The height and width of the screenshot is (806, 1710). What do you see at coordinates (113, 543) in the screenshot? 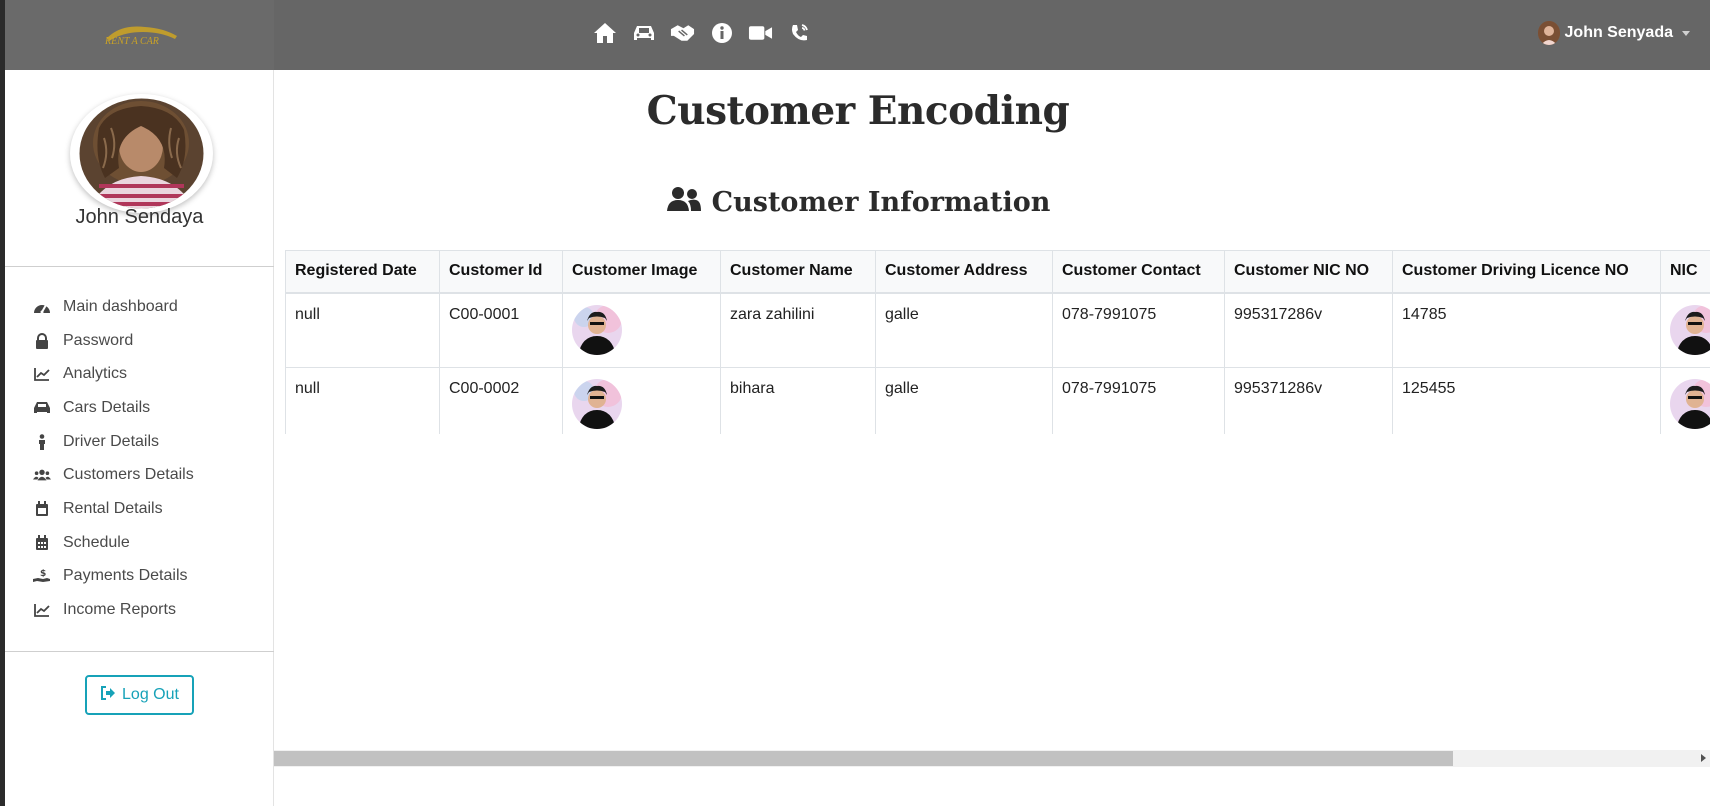
I see `sidebar-item-schedule: Schedule` at bounding box center [113, 543].